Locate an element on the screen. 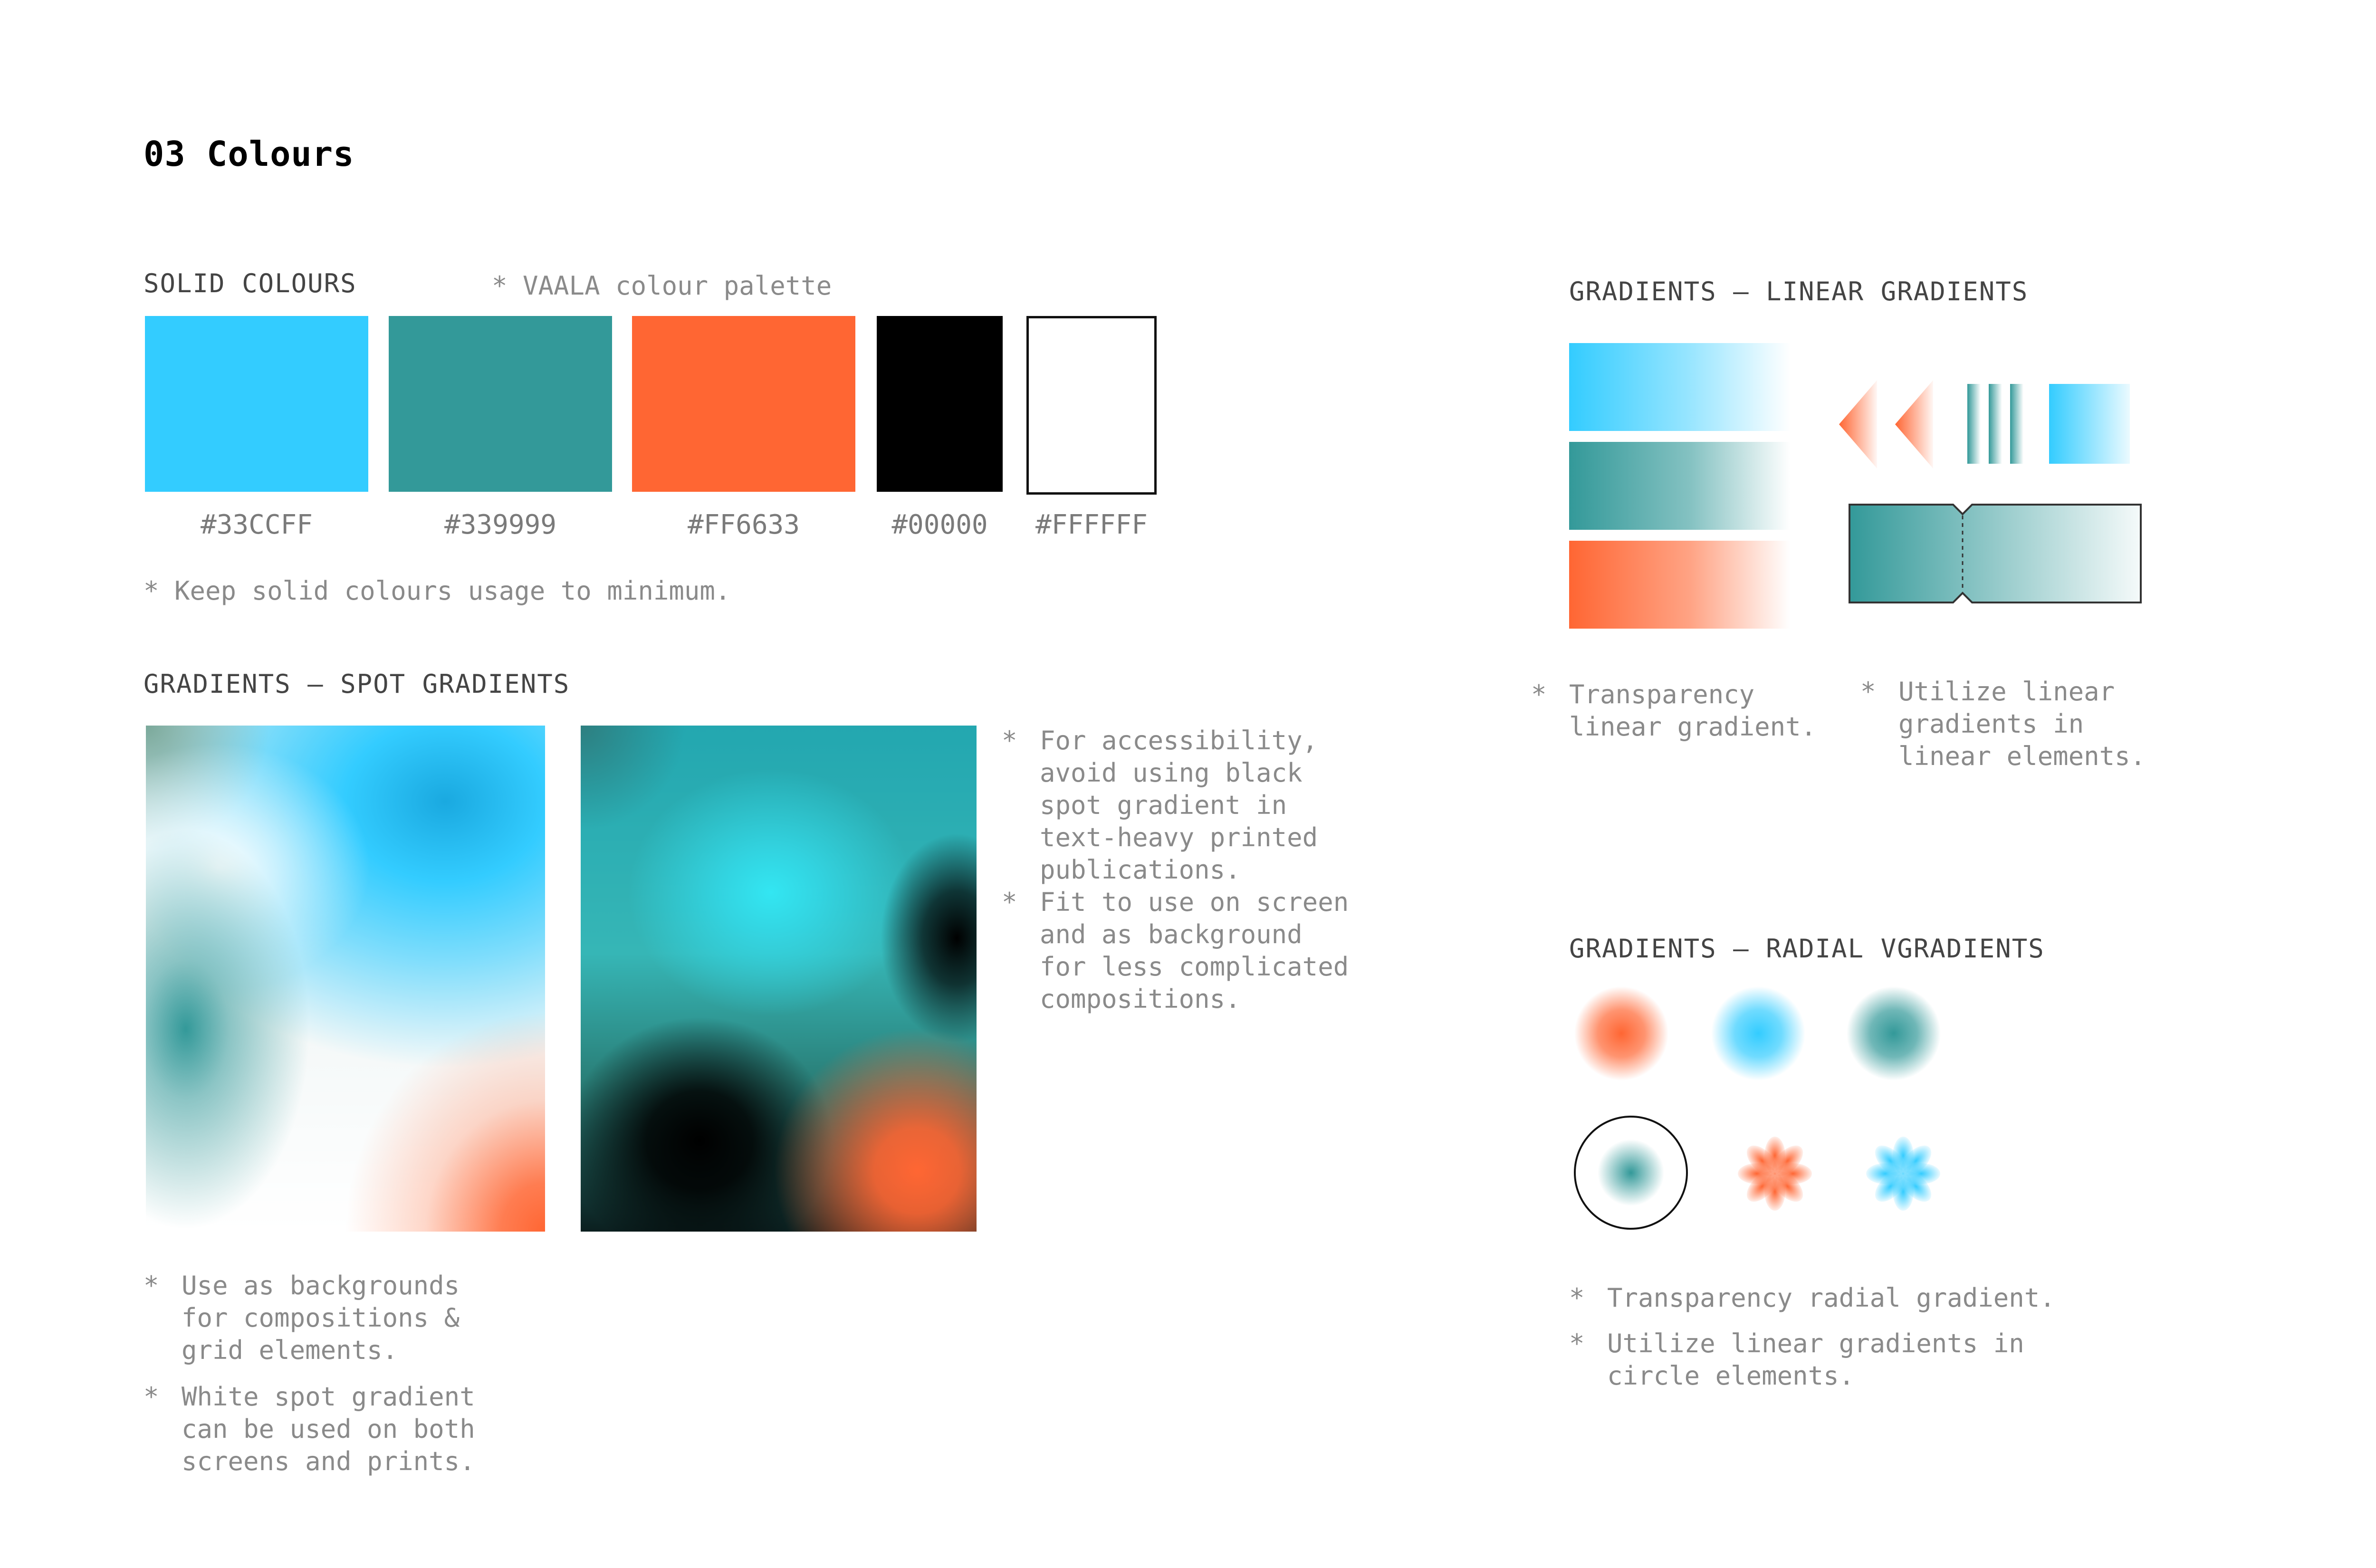 The height and width of the screenshot is (1568, 2376). note-line: Utilize linear gradients in is located at coordinates (1815, 1344).